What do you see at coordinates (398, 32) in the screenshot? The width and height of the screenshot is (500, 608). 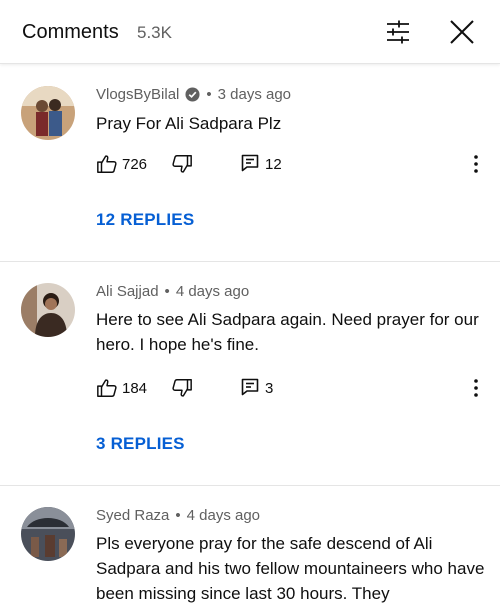 I see `filter-sliders-icon` at bounding box center [398, 32].